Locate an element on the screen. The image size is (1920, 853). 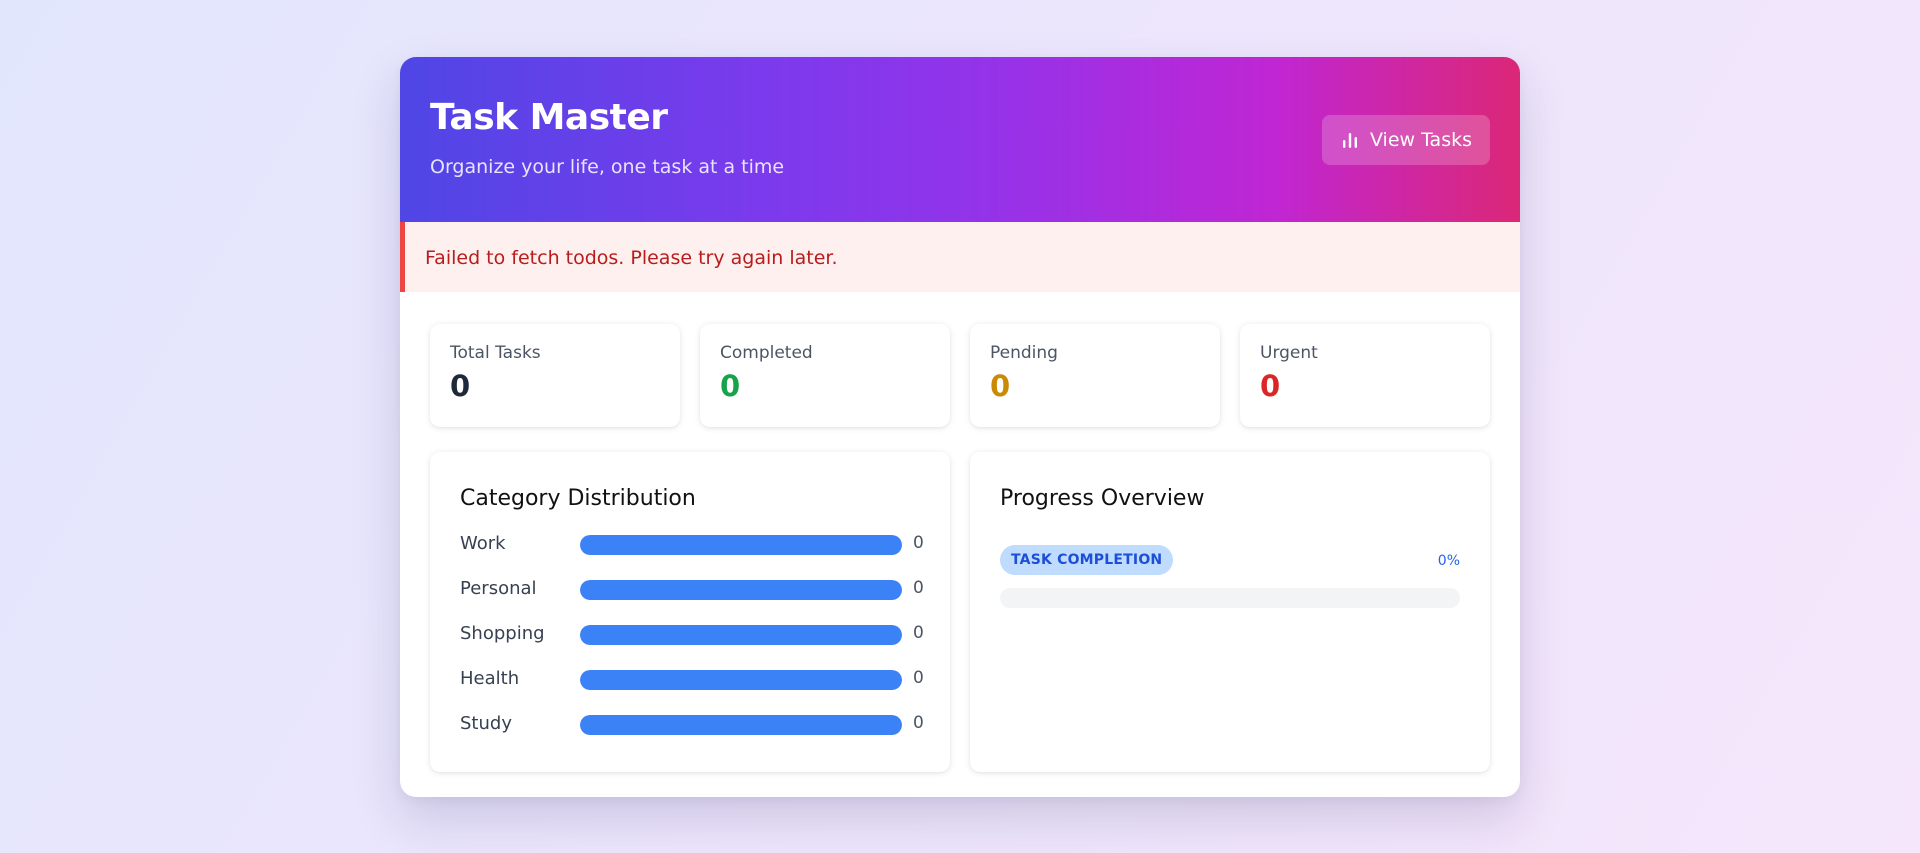
category-row-health: Health 0 is located at coordinates (695, 679).